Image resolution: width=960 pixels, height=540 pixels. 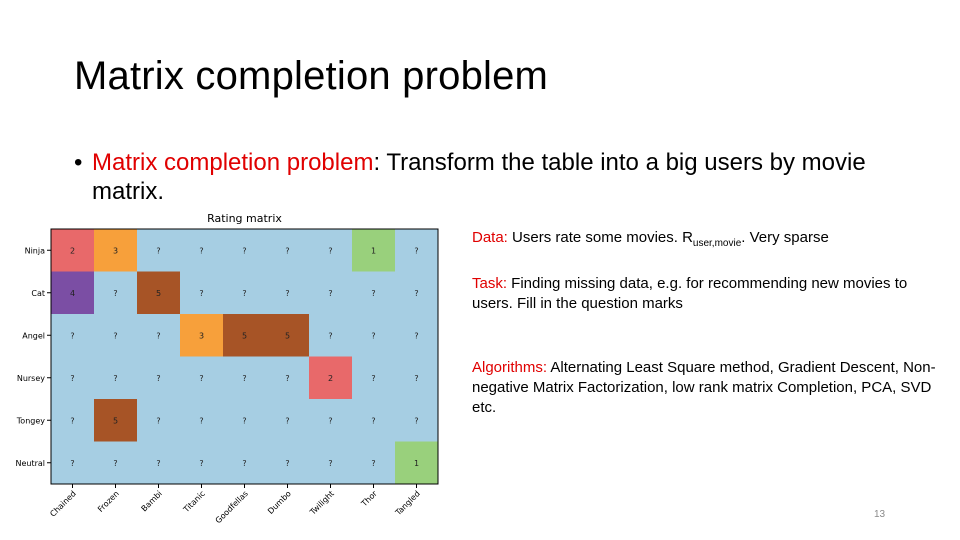 What do you see at coordinates (322, 503) in the screenshot?
I see `x-tick-label: Twilight` at bounding box center [322, 503].